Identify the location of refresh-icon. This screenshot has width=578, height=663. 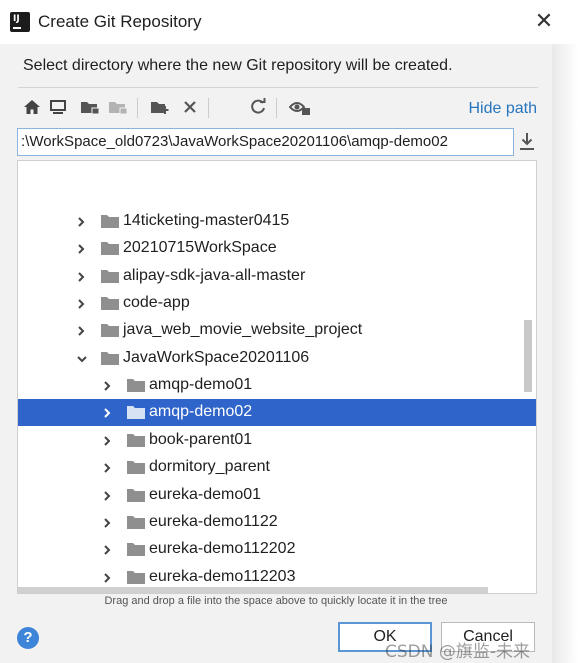
(258, 107).